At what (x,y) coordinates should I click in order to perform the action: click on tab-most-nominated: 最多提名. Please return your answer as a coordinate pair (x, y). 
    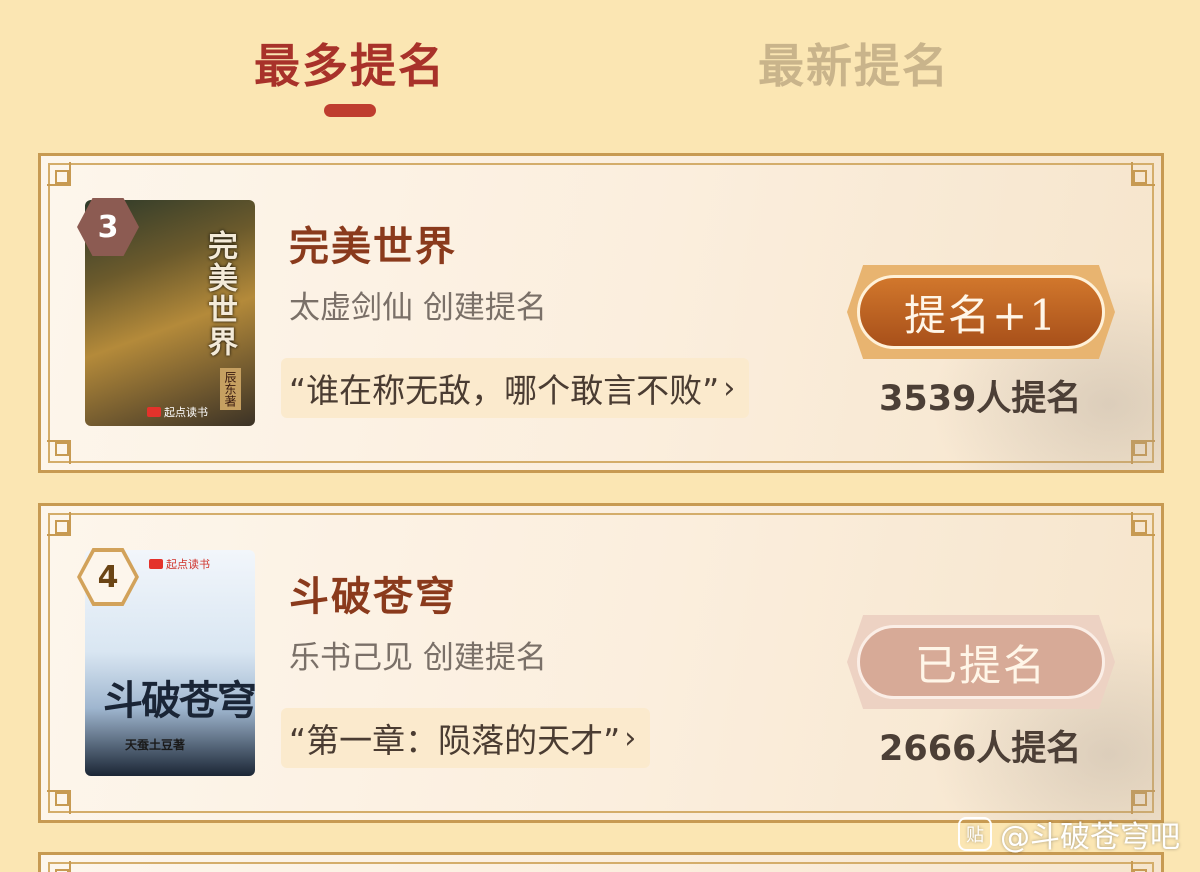
    Looking at the image, I should click on (350, 63).